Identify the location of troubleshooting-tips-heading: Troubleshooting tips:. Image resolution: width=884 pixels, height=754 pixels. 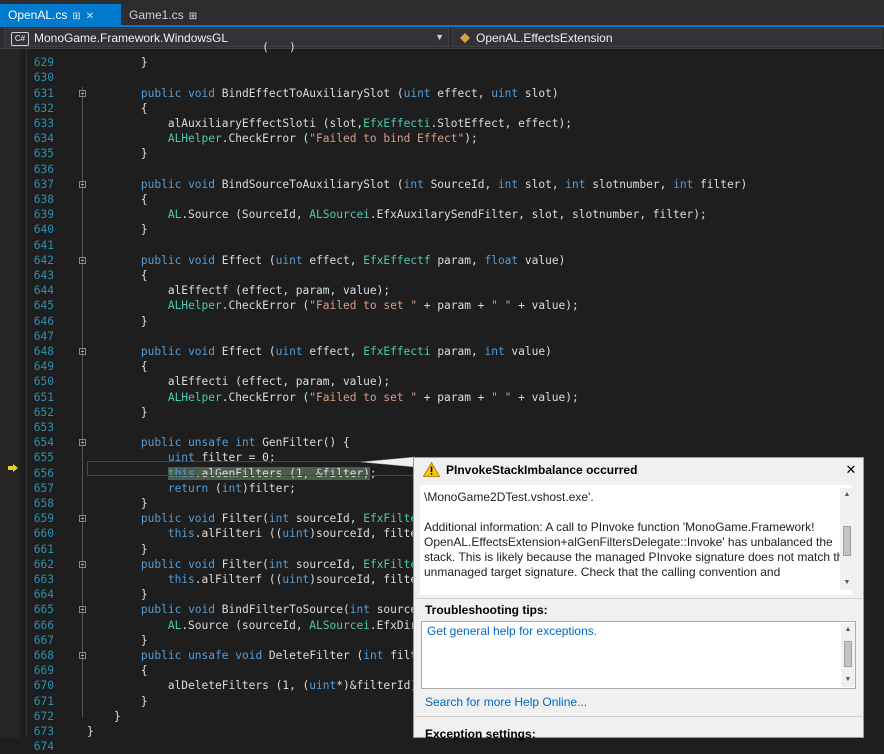
(486, 610).